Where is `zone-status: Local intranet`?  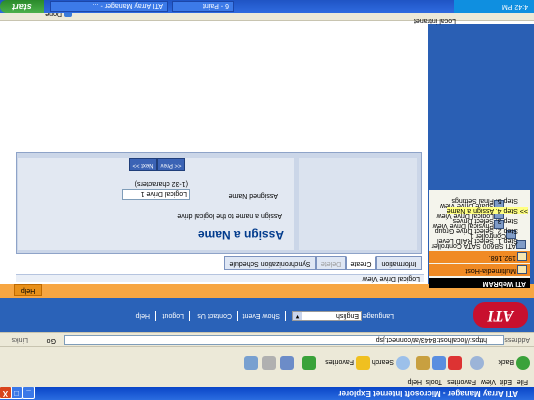
zone-status: Local intranet is located at coordinates (435, 20).